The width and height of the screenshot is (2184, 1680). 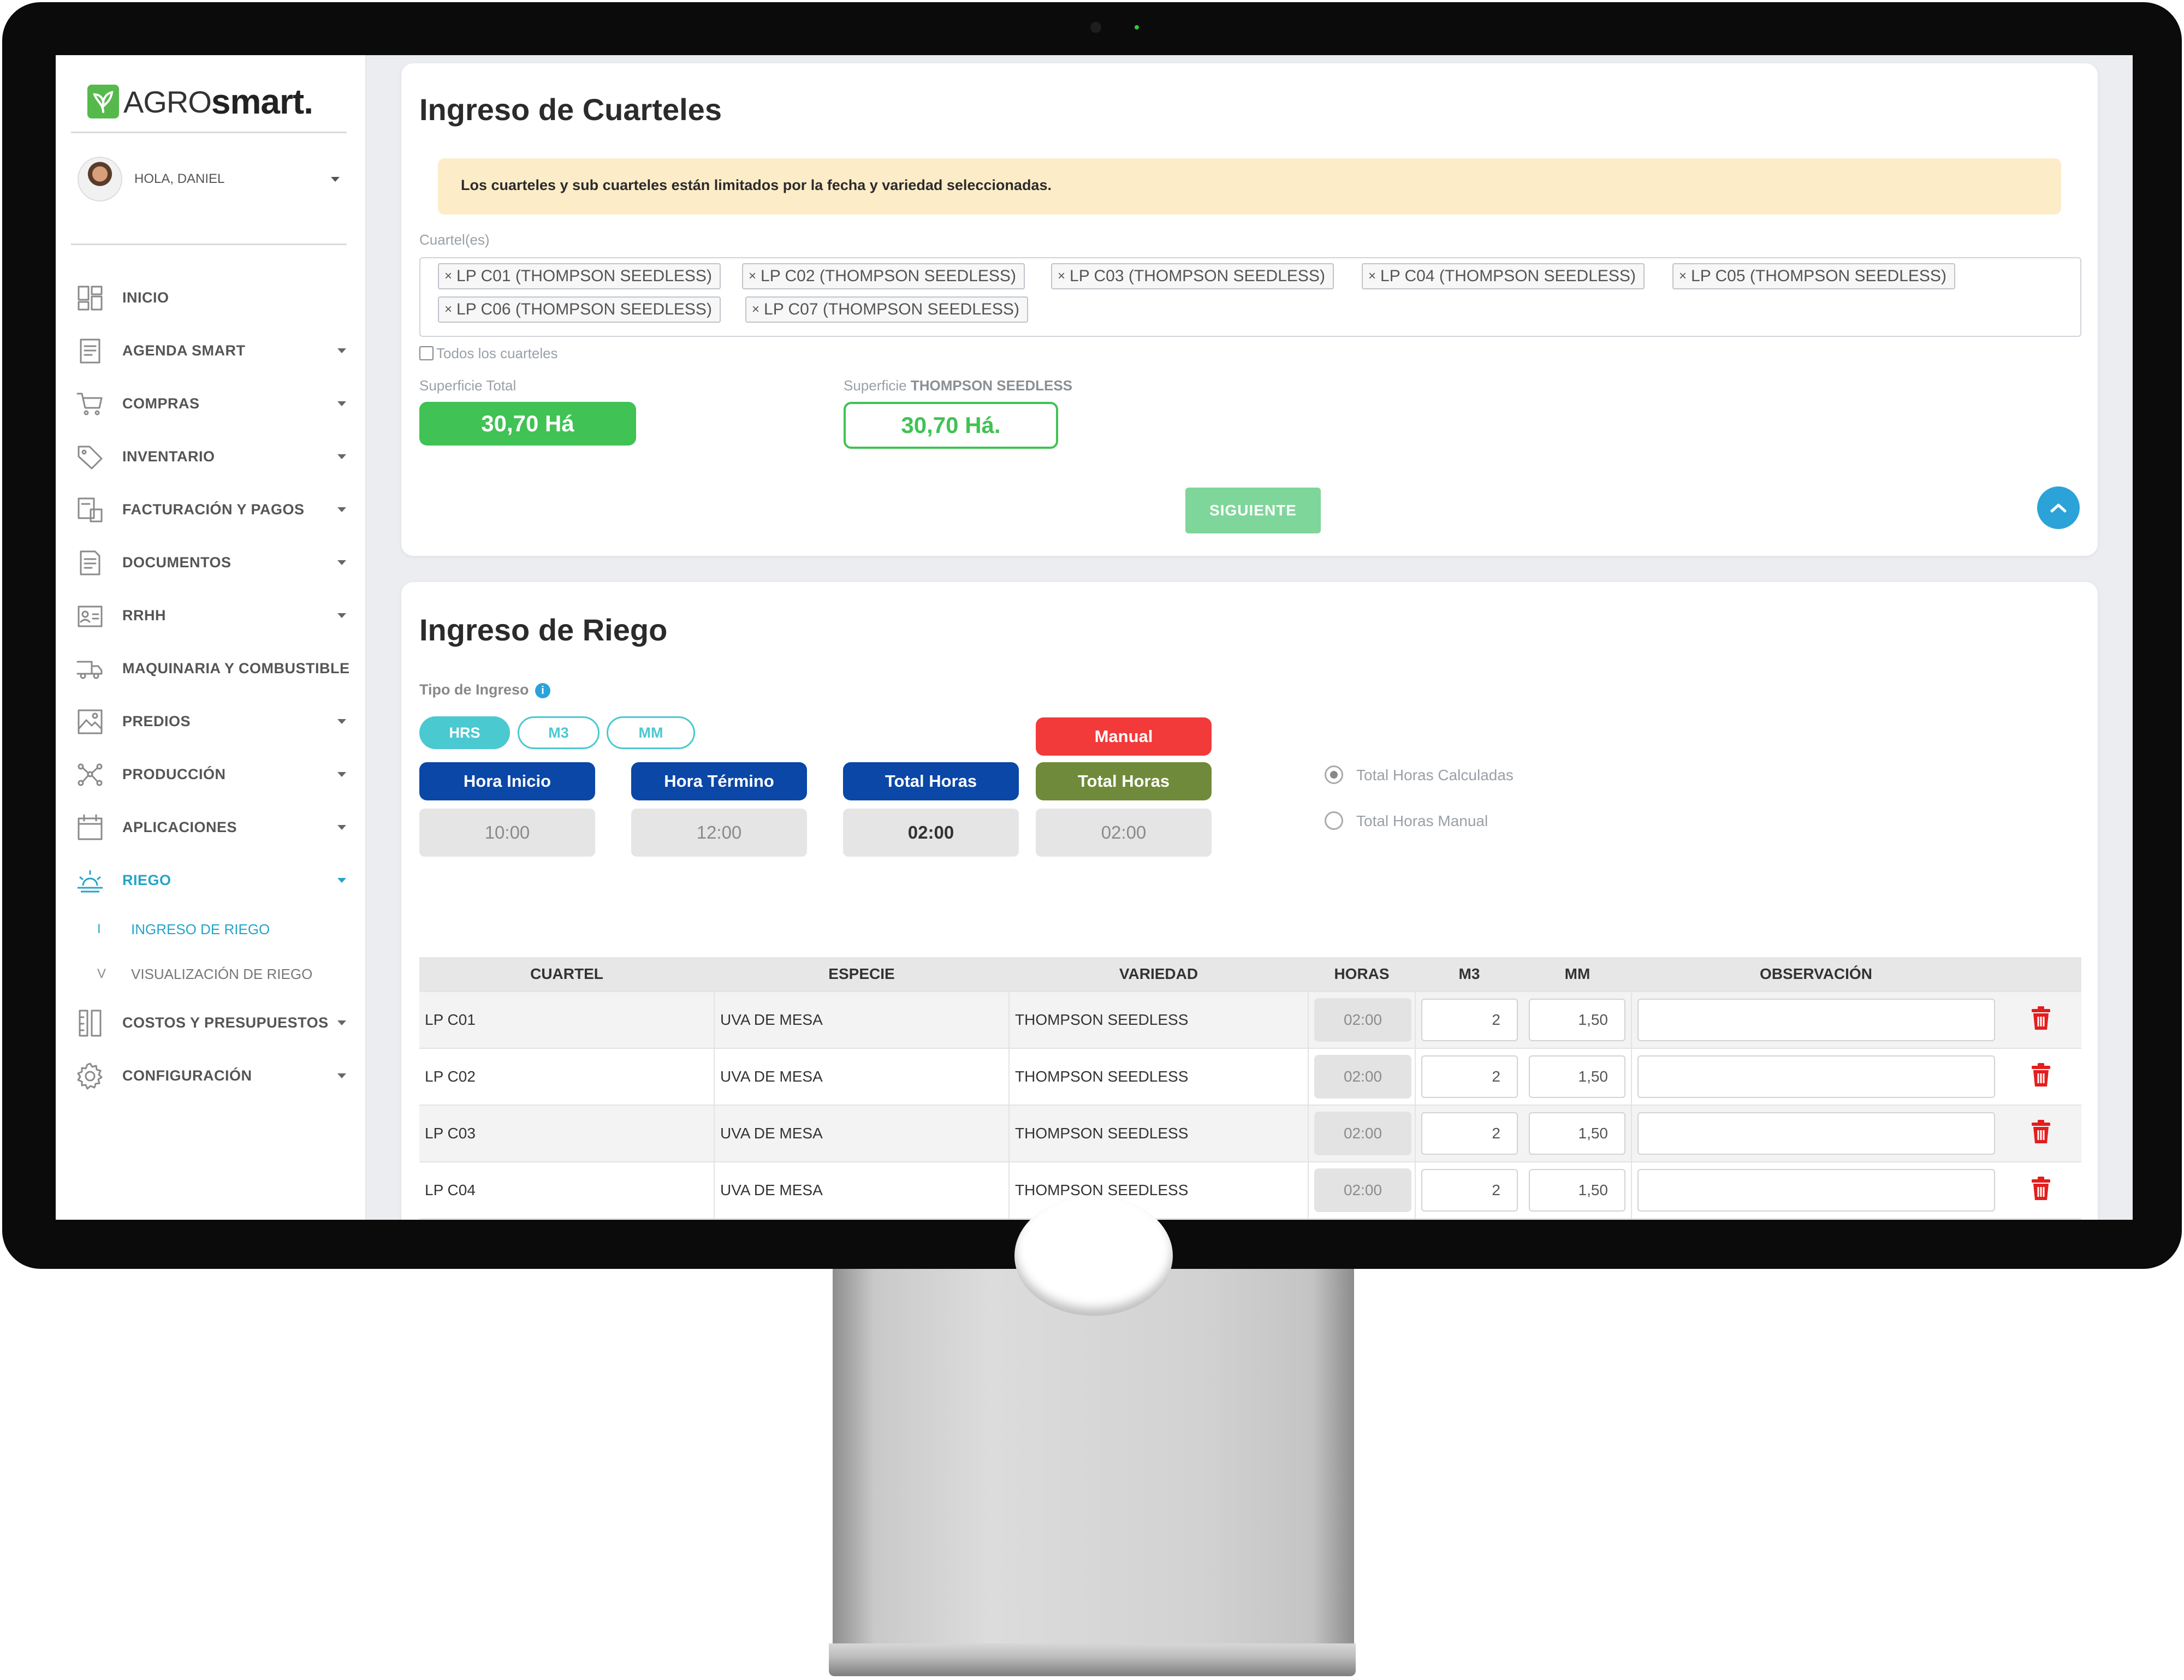 What do you see at coordinates (497, 353) in the screenshot?
I see `todos-cuarteles-label: Todos los cuarteles` at bounding box center [497, 353].